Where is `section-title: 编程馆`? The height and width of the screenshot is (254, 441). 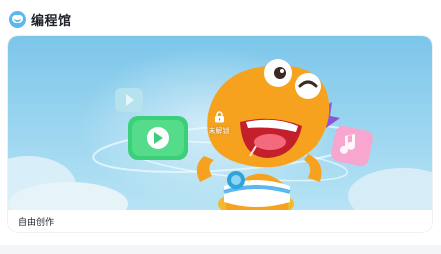
section-title: 编程馆 is located at coordinates (51, 21).